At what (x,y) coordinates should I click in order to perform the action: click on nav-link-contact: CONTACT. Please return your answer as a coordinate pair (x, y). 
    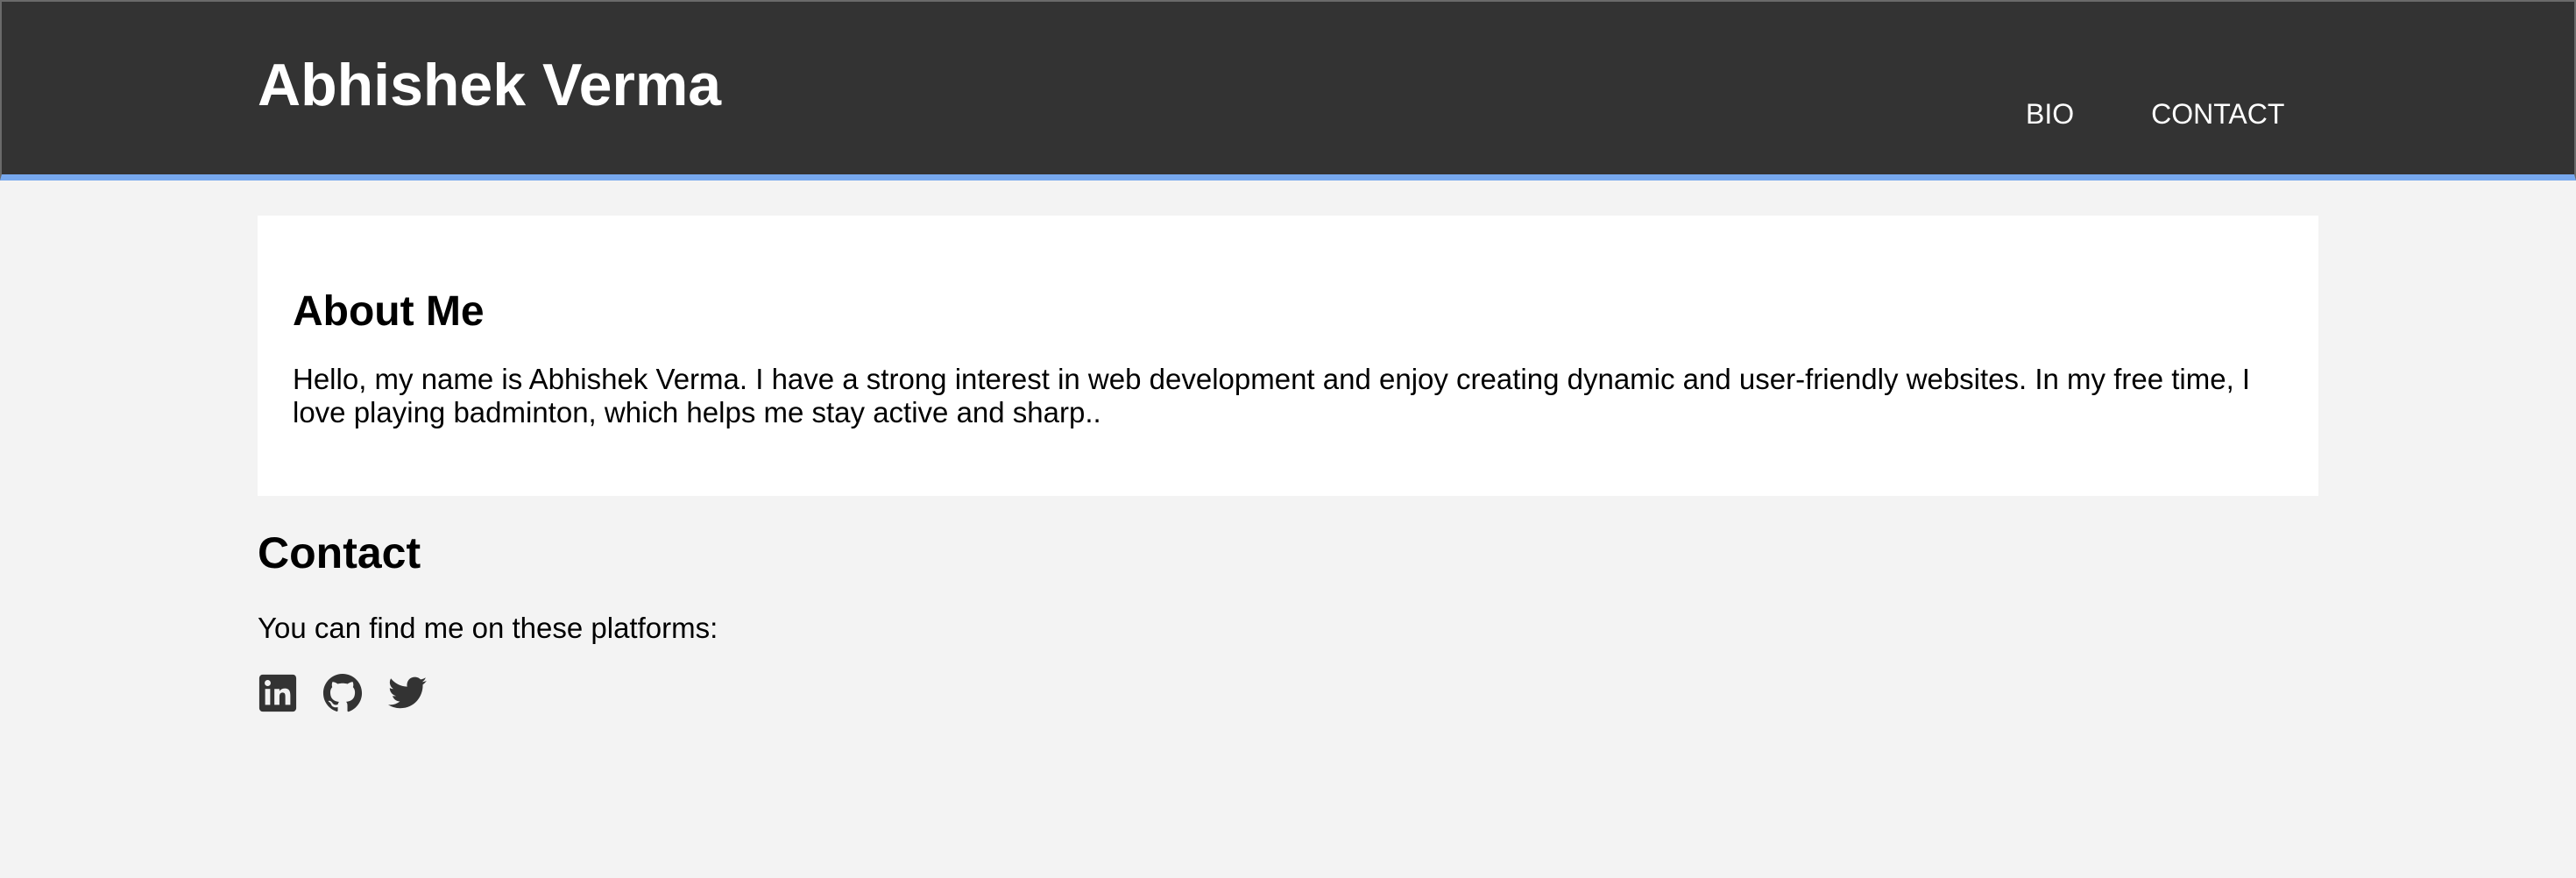
    Looking at the image, I should click on (2217, 113).